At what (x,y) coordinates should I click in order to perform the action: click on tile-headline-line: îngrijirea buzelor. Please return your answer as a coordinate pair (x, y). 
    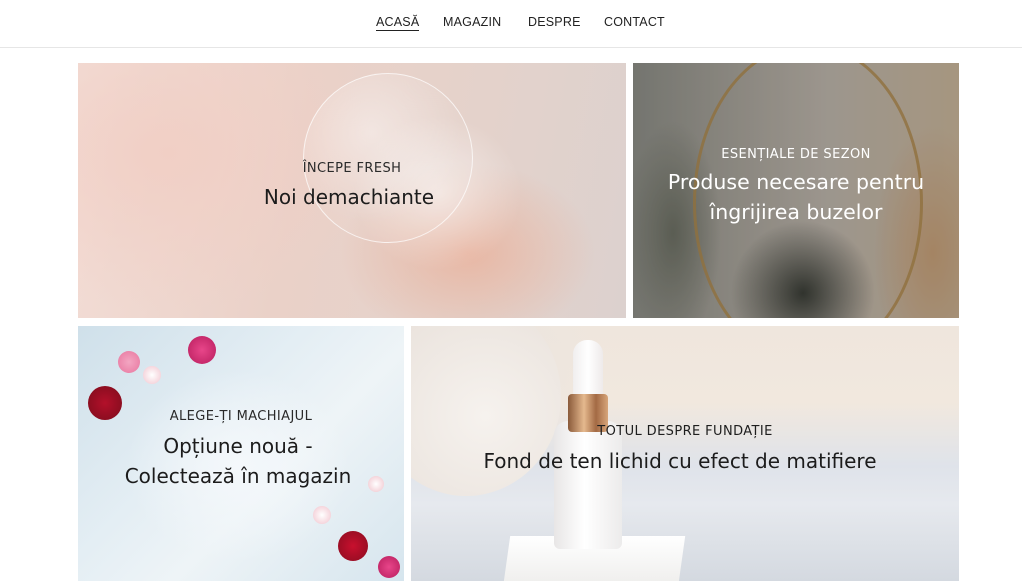
    Looking at the image, I should click on (796, 212).